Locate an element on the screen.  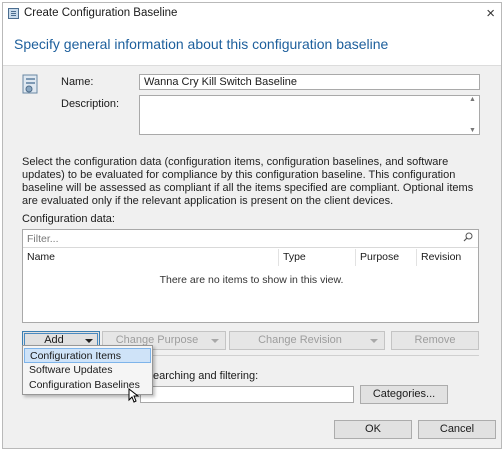
mouse-cursor-icon is located at coordinates (134, 395).